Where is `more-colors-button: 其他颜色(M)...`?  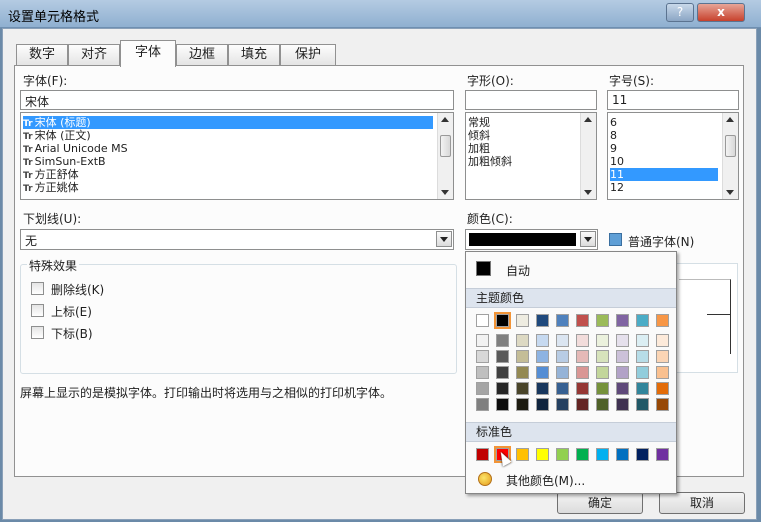
more-colors-button: 其他颜色(M)... is located at coordinates (545, 480).